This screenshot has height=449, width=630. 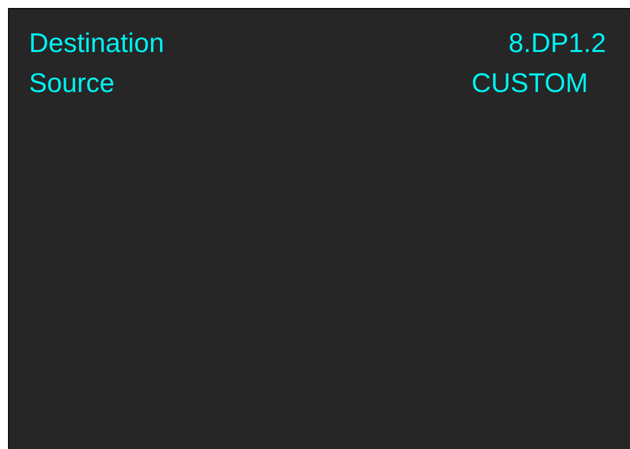 I want to click on setting-value: CUSTOM, so click(x=529, y=83).